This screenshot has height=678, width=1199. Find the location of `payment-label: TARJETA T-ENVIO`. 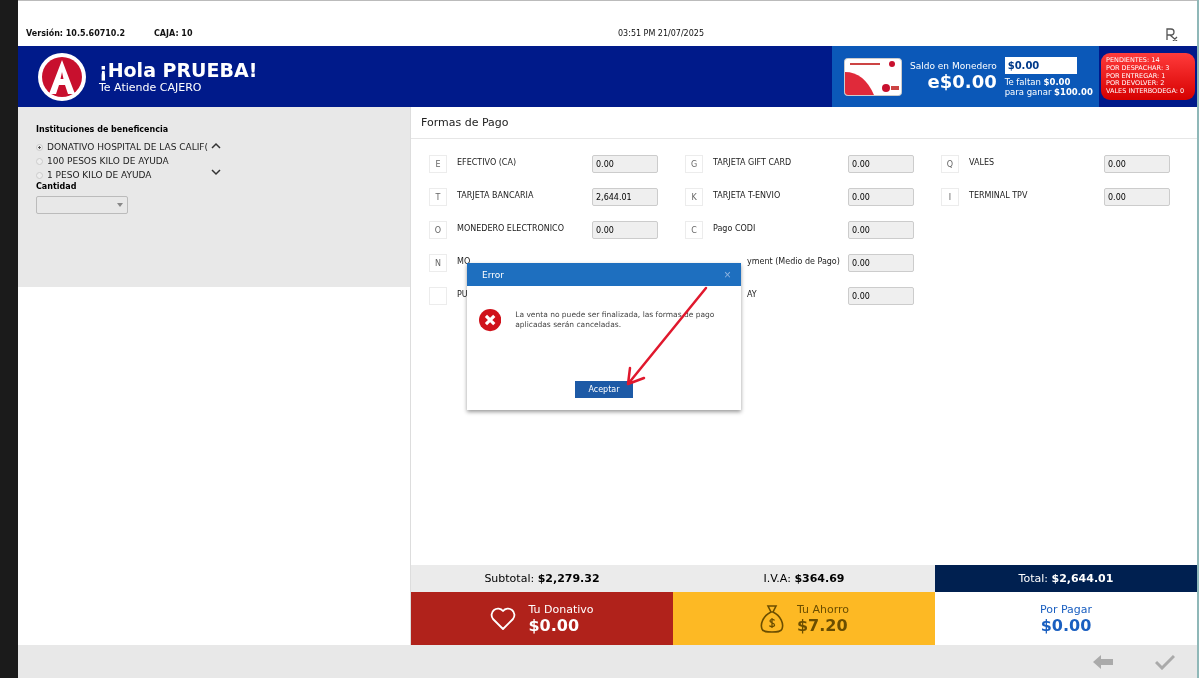

payment-label: TARJETA T-ENVIO is located at coordinates (747, 195).